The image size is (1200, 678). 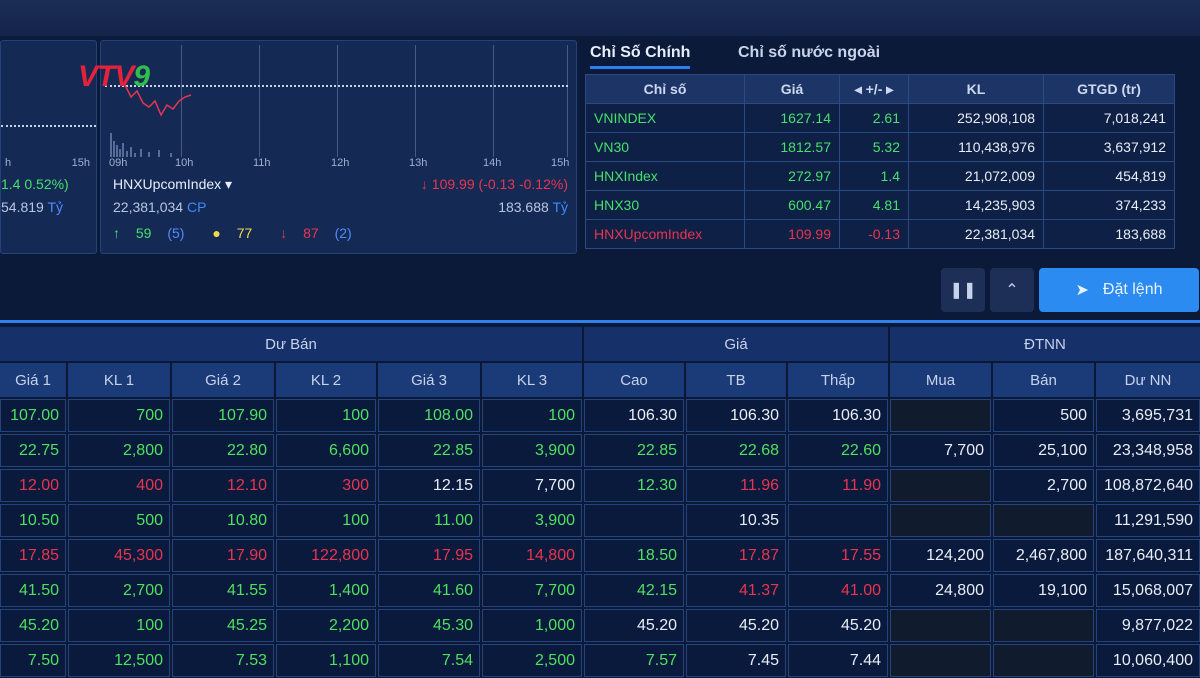 I want to click on col-header: Chỉ số, so click(x=665, y=89).